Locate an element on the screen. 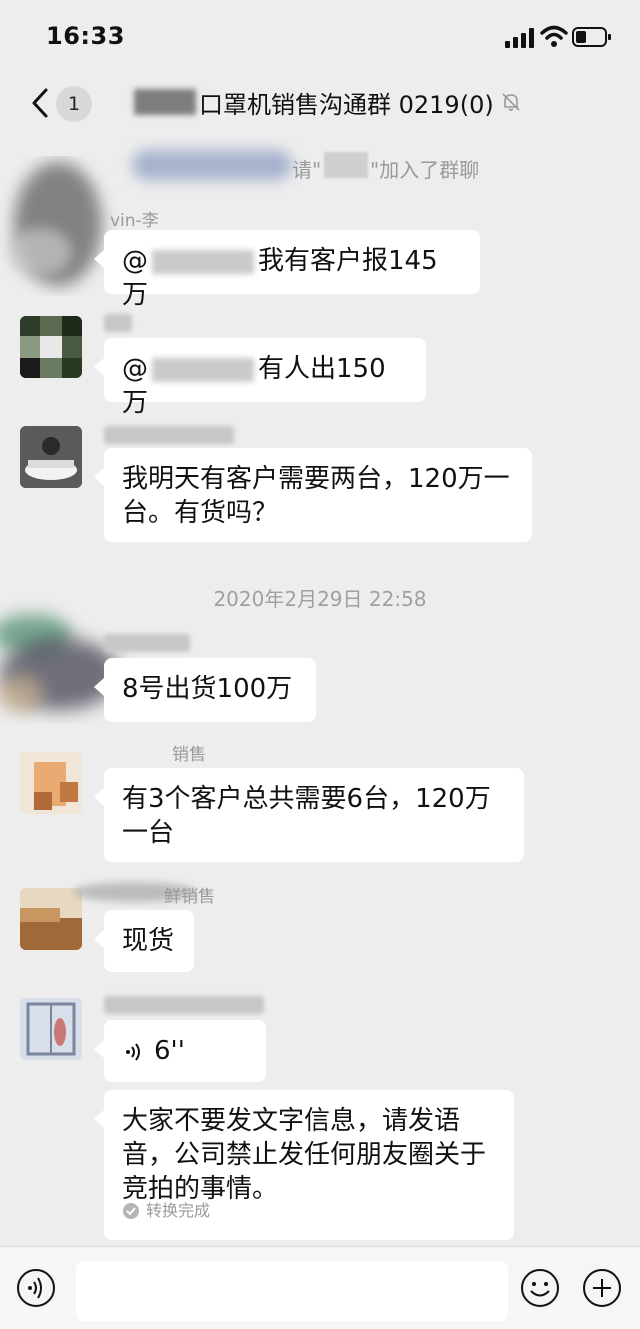 The width and height of the screenshot is (640, 1329). transcript-status-text: 转换完成 is located at coordinates (178, 1210).